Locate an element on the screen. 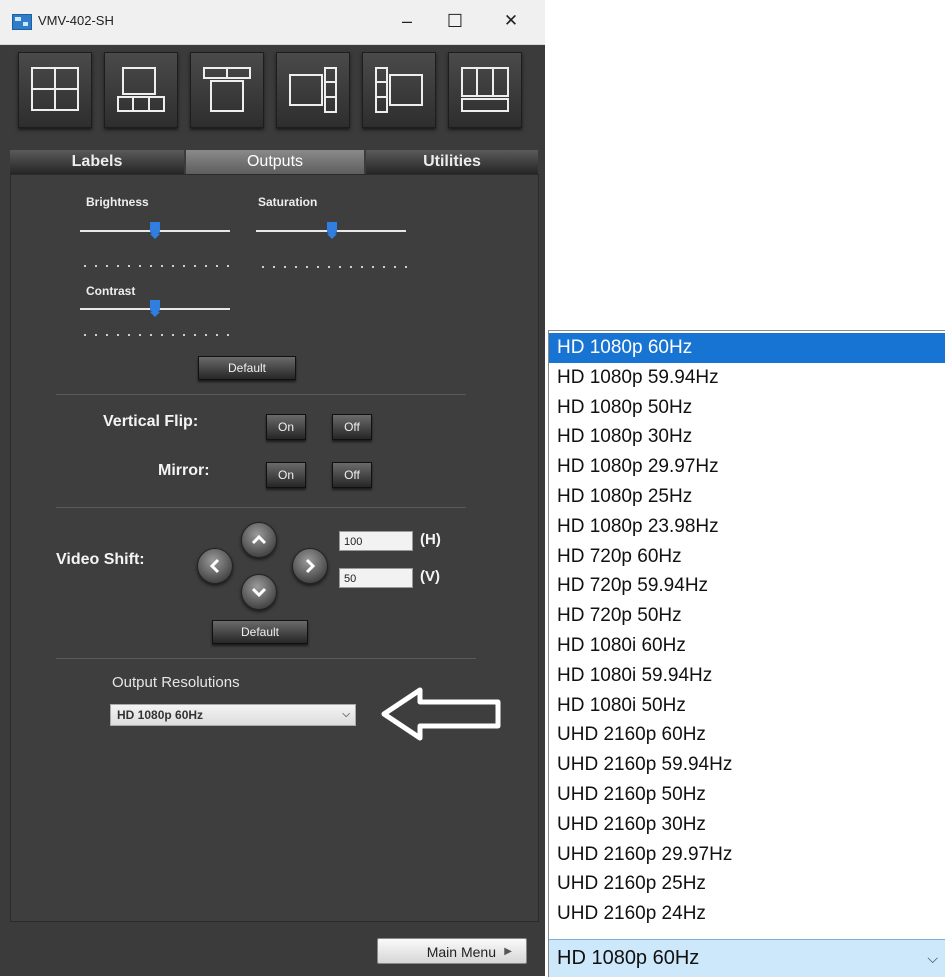 Image resolution: width=945 pixels, height=977 pixels. picture-bottom-three-icon is located at coordinates (141, 89).